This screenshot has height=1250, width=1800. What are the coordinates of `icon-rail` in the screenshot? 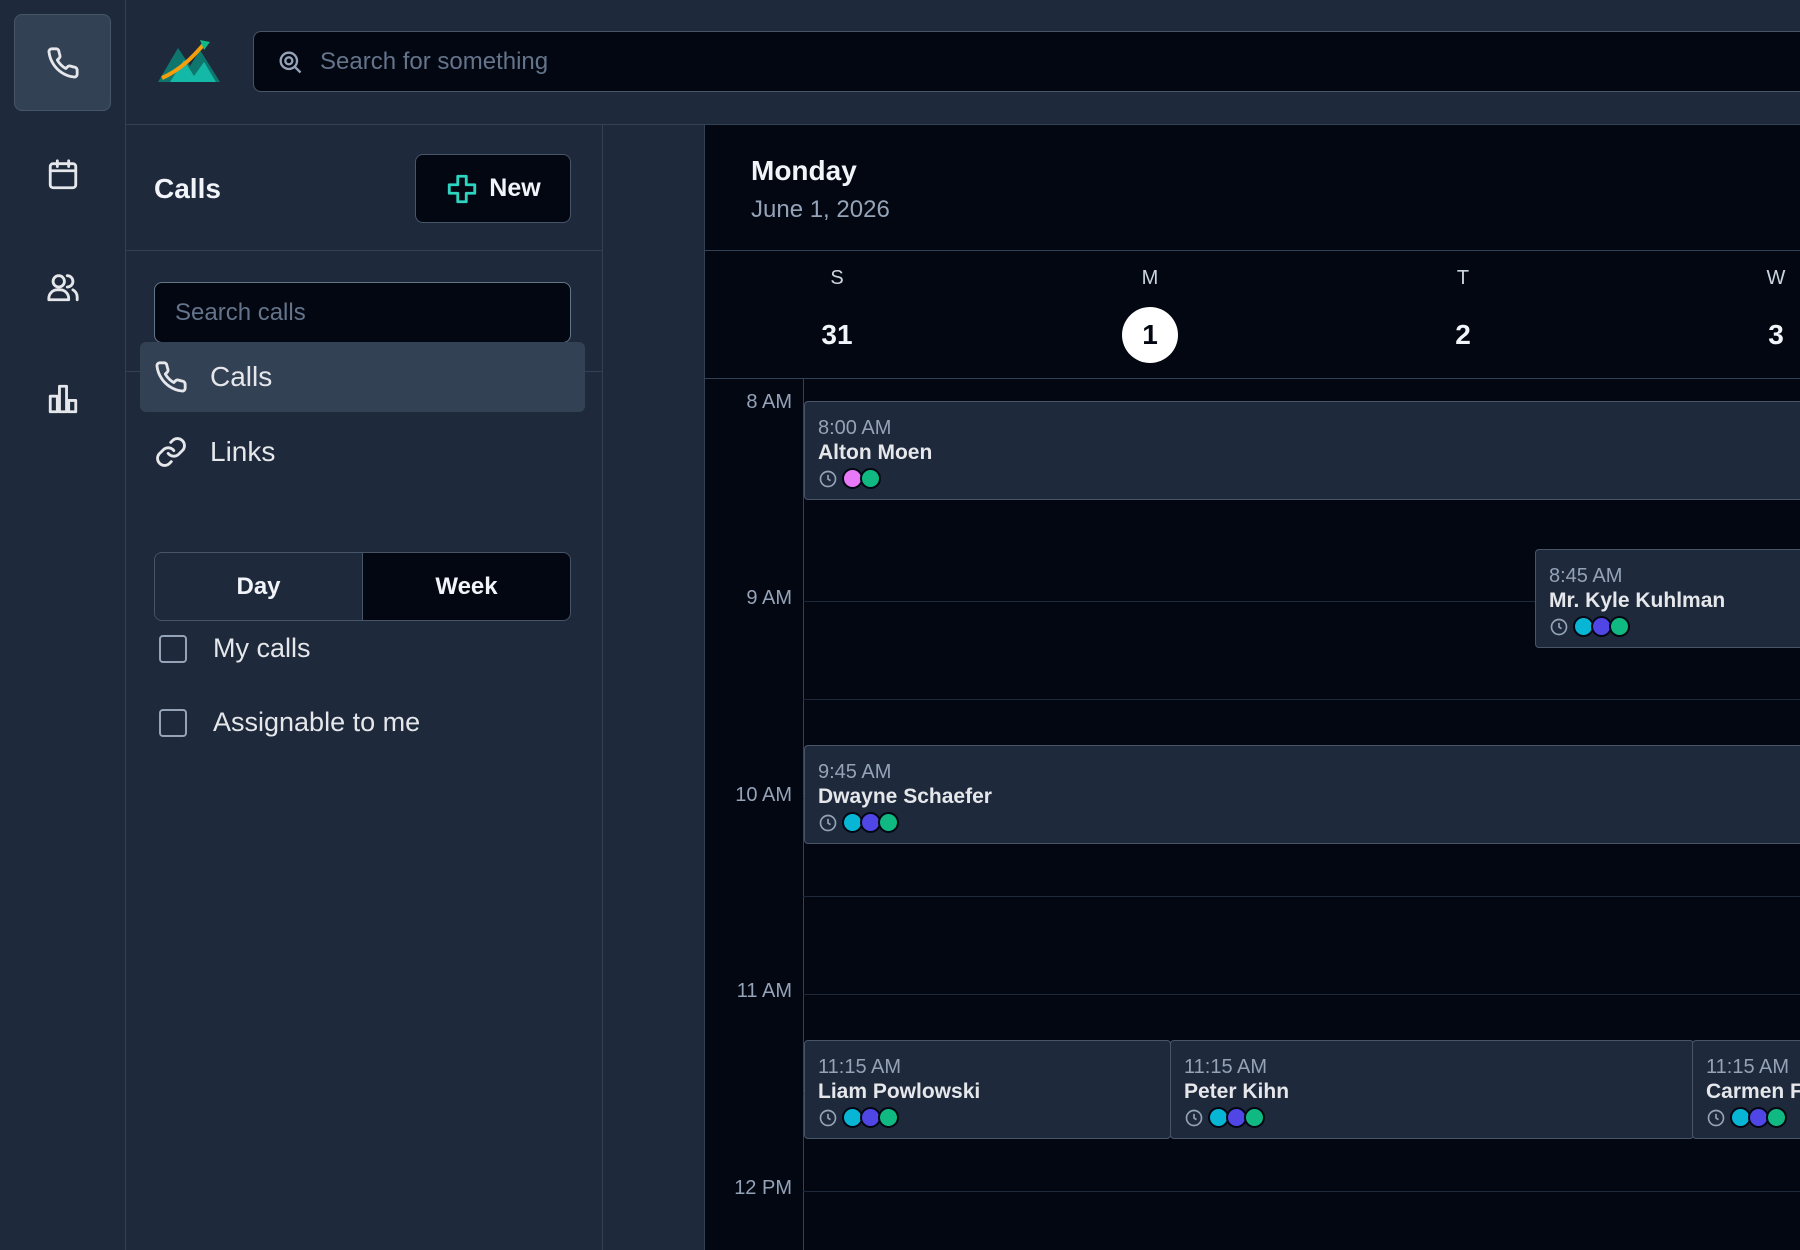 It's located at (63, 625).